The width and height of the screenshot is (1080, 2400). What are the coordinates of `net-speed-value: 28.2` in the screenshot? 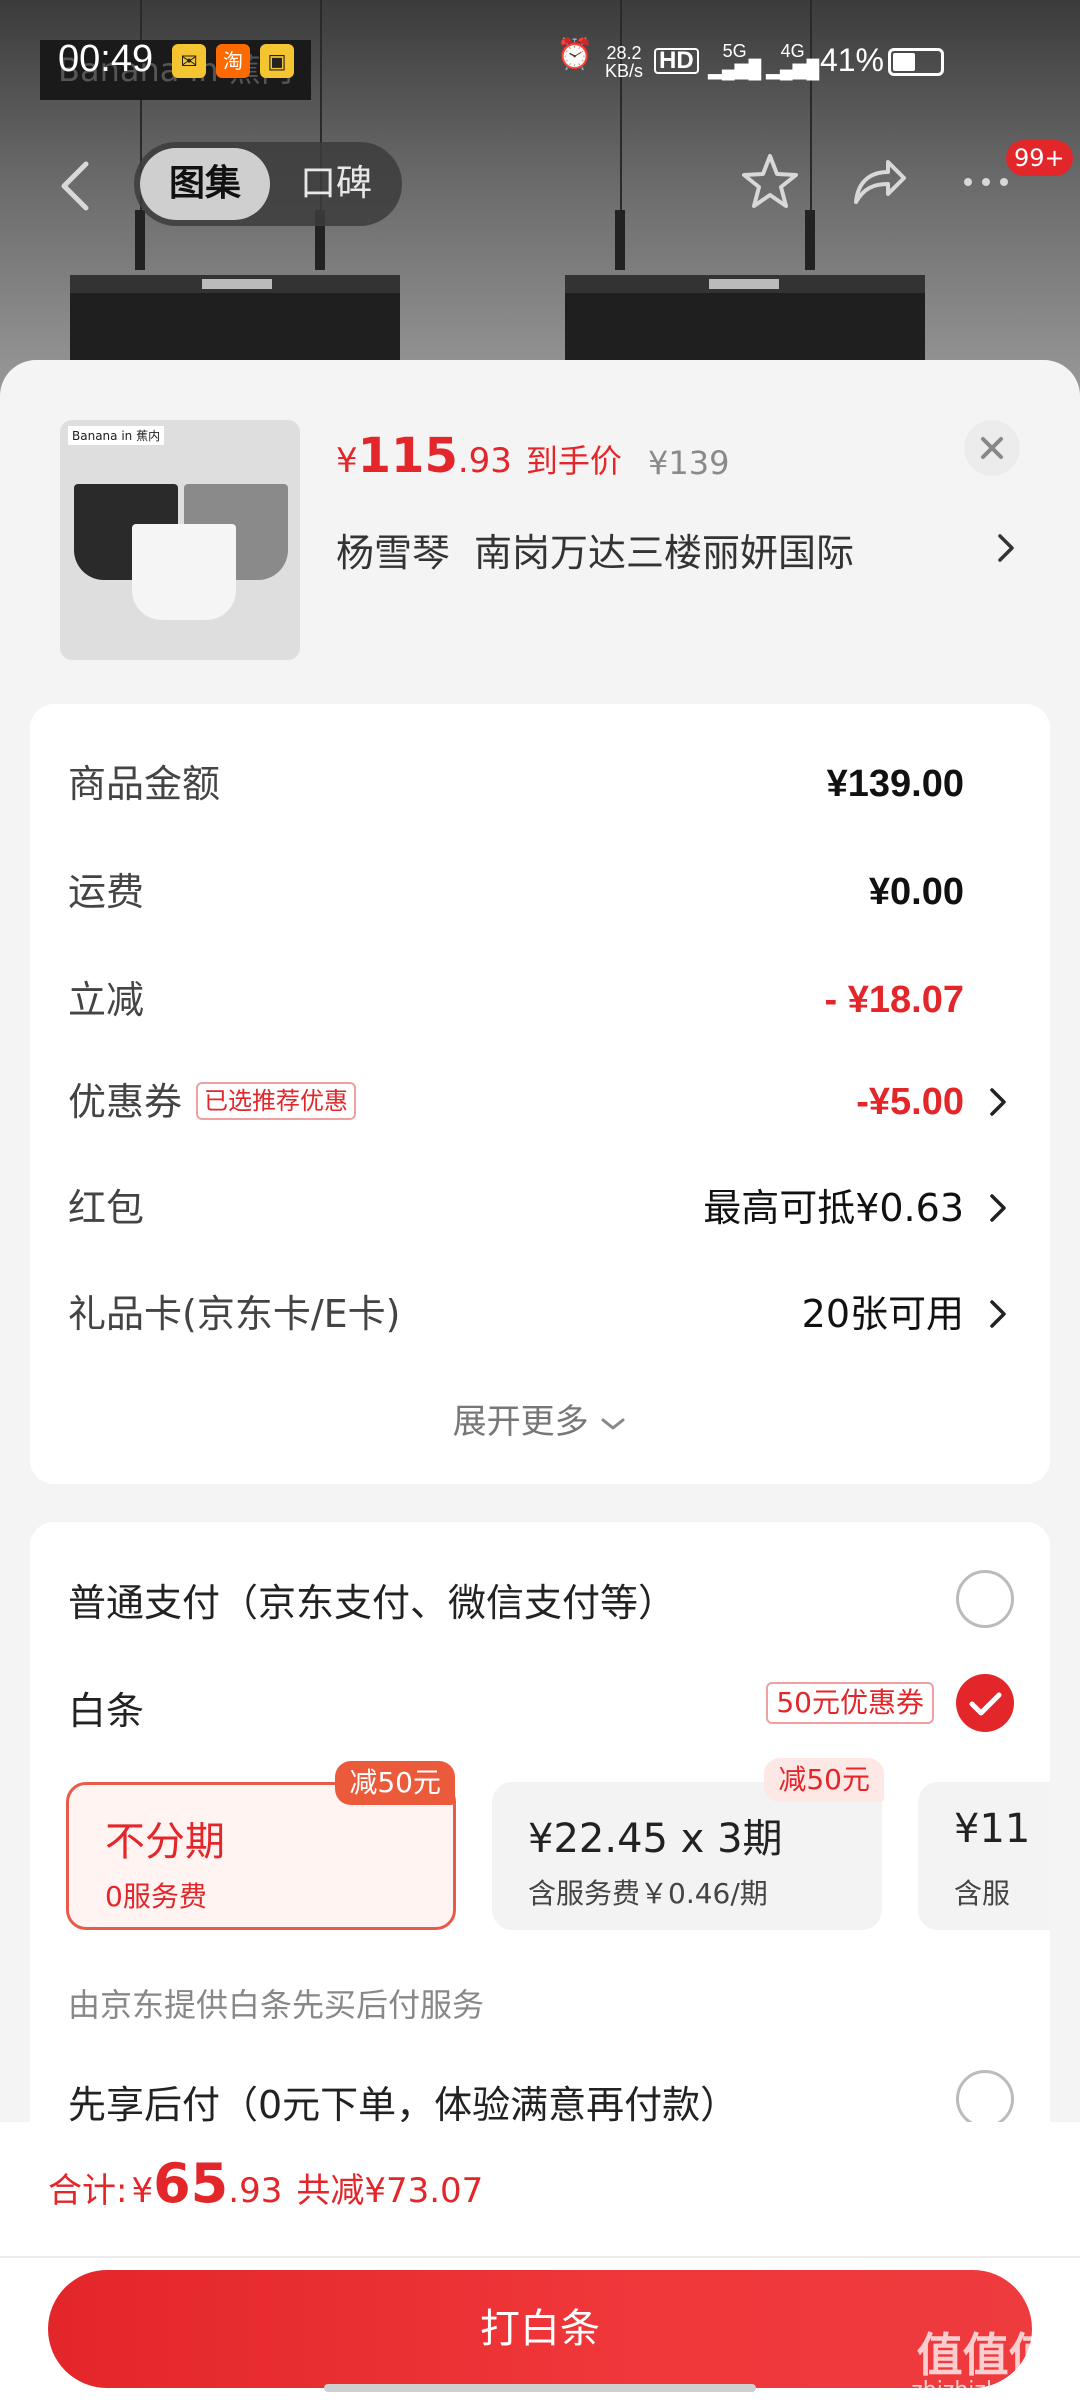 It's located at (624, 53).